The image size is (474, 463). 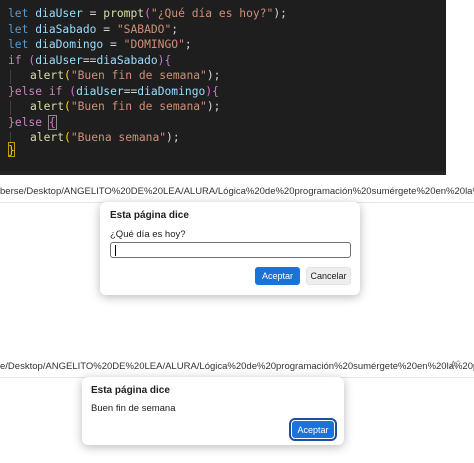 What do you see at coordinates (105, 137) in the screenshot?
I see `code-line-9: alert("Buena semana");` at bounding box center [105, 137].